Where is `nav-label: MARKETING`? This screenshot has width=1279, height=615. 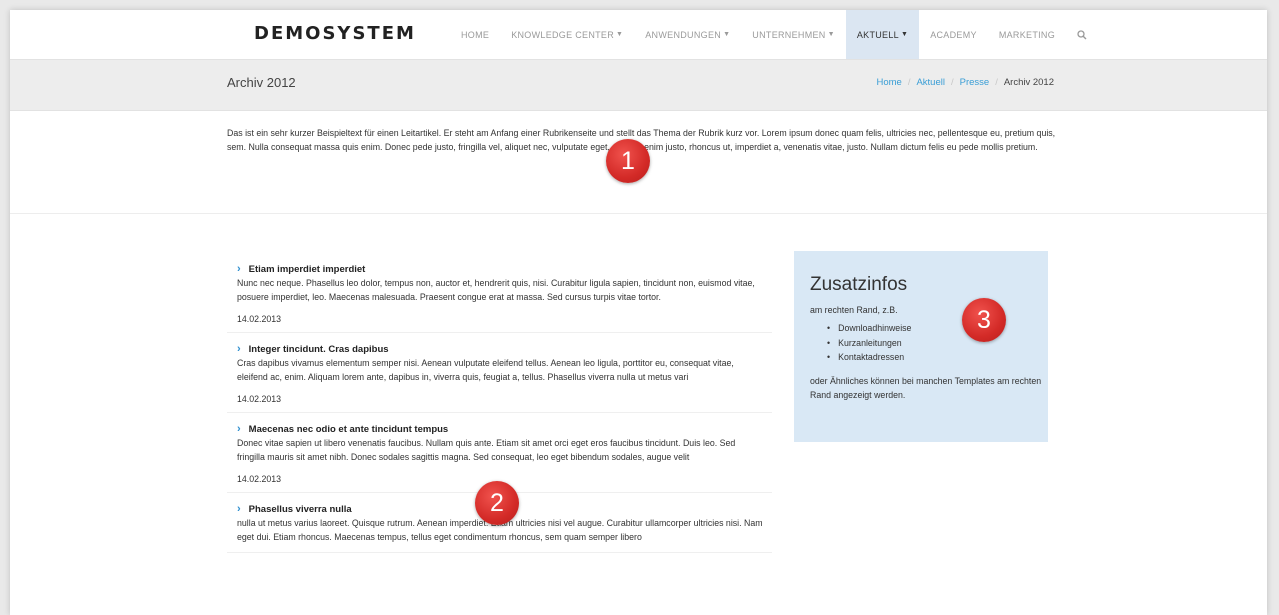
nav-label: MARKETING is located at coordinates (1027, 34).